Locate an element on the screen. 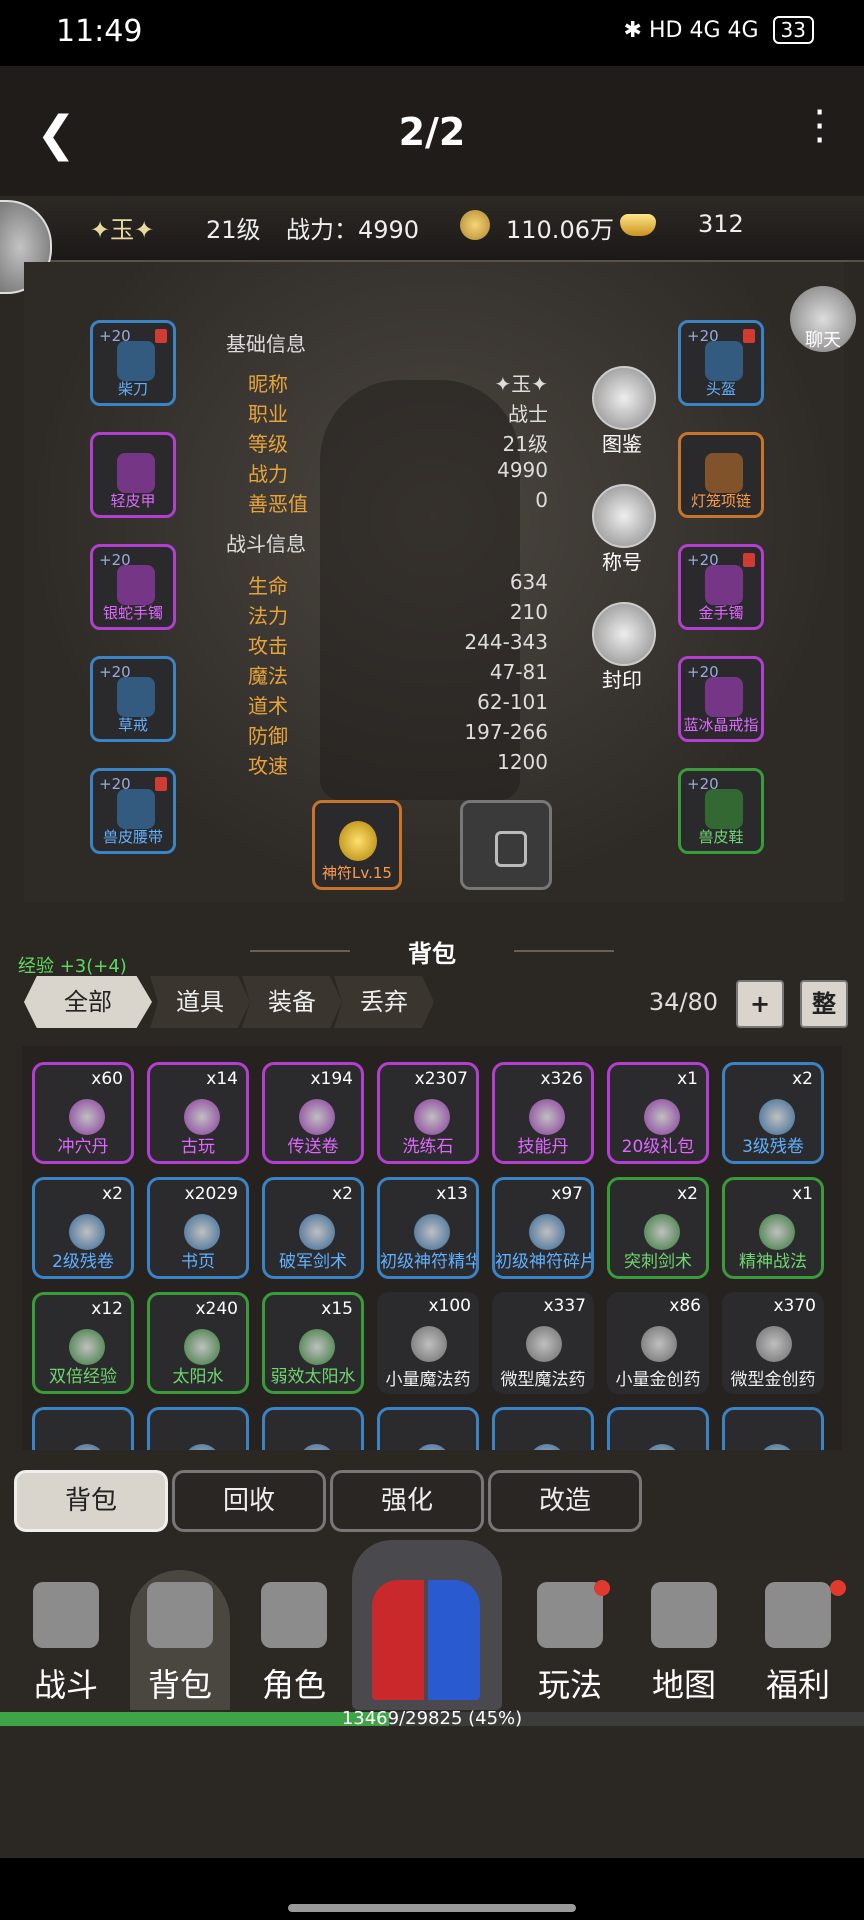  bag-item: x2 2级残卷 is located at coordinates (83, 1228).